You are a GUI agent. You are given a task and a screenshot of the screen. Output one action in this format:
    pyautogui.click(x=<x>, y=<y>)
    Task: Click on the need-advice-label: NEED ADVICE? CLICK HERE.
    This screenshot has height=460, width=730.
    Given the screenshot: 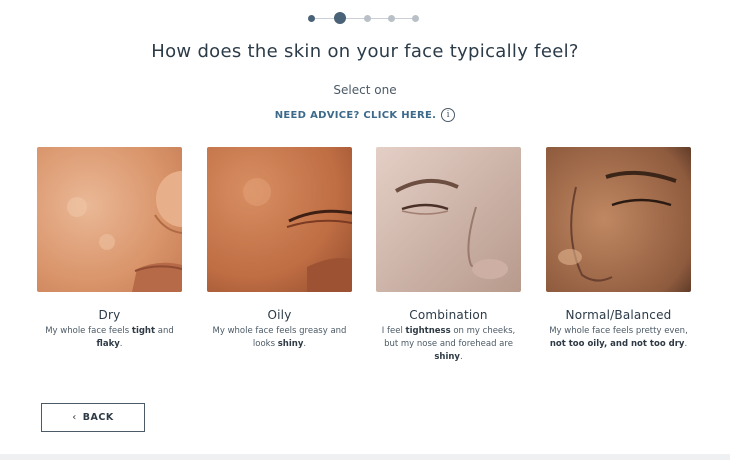 What is the action you would take?
    pyautogui.click(x=355, y=115)
    